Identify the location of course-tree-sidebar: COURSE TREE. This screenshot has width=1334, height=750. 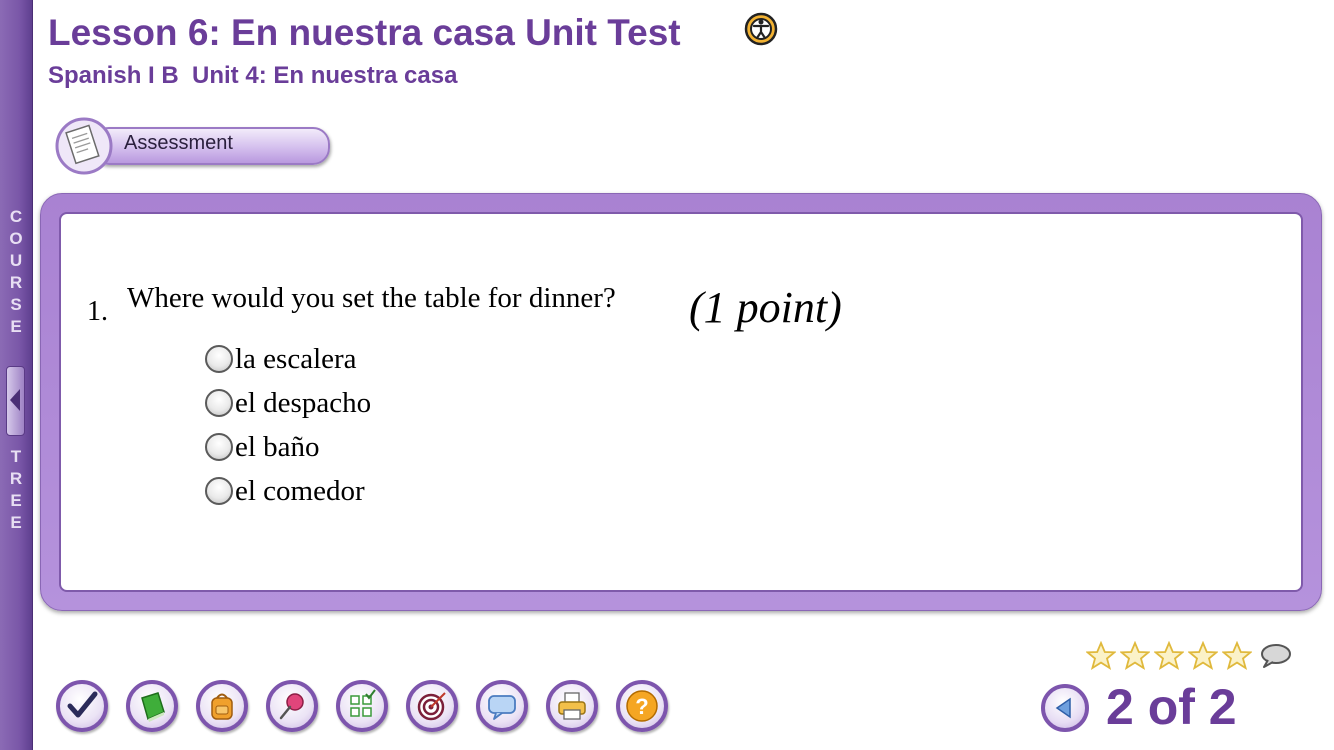
(16, 375).